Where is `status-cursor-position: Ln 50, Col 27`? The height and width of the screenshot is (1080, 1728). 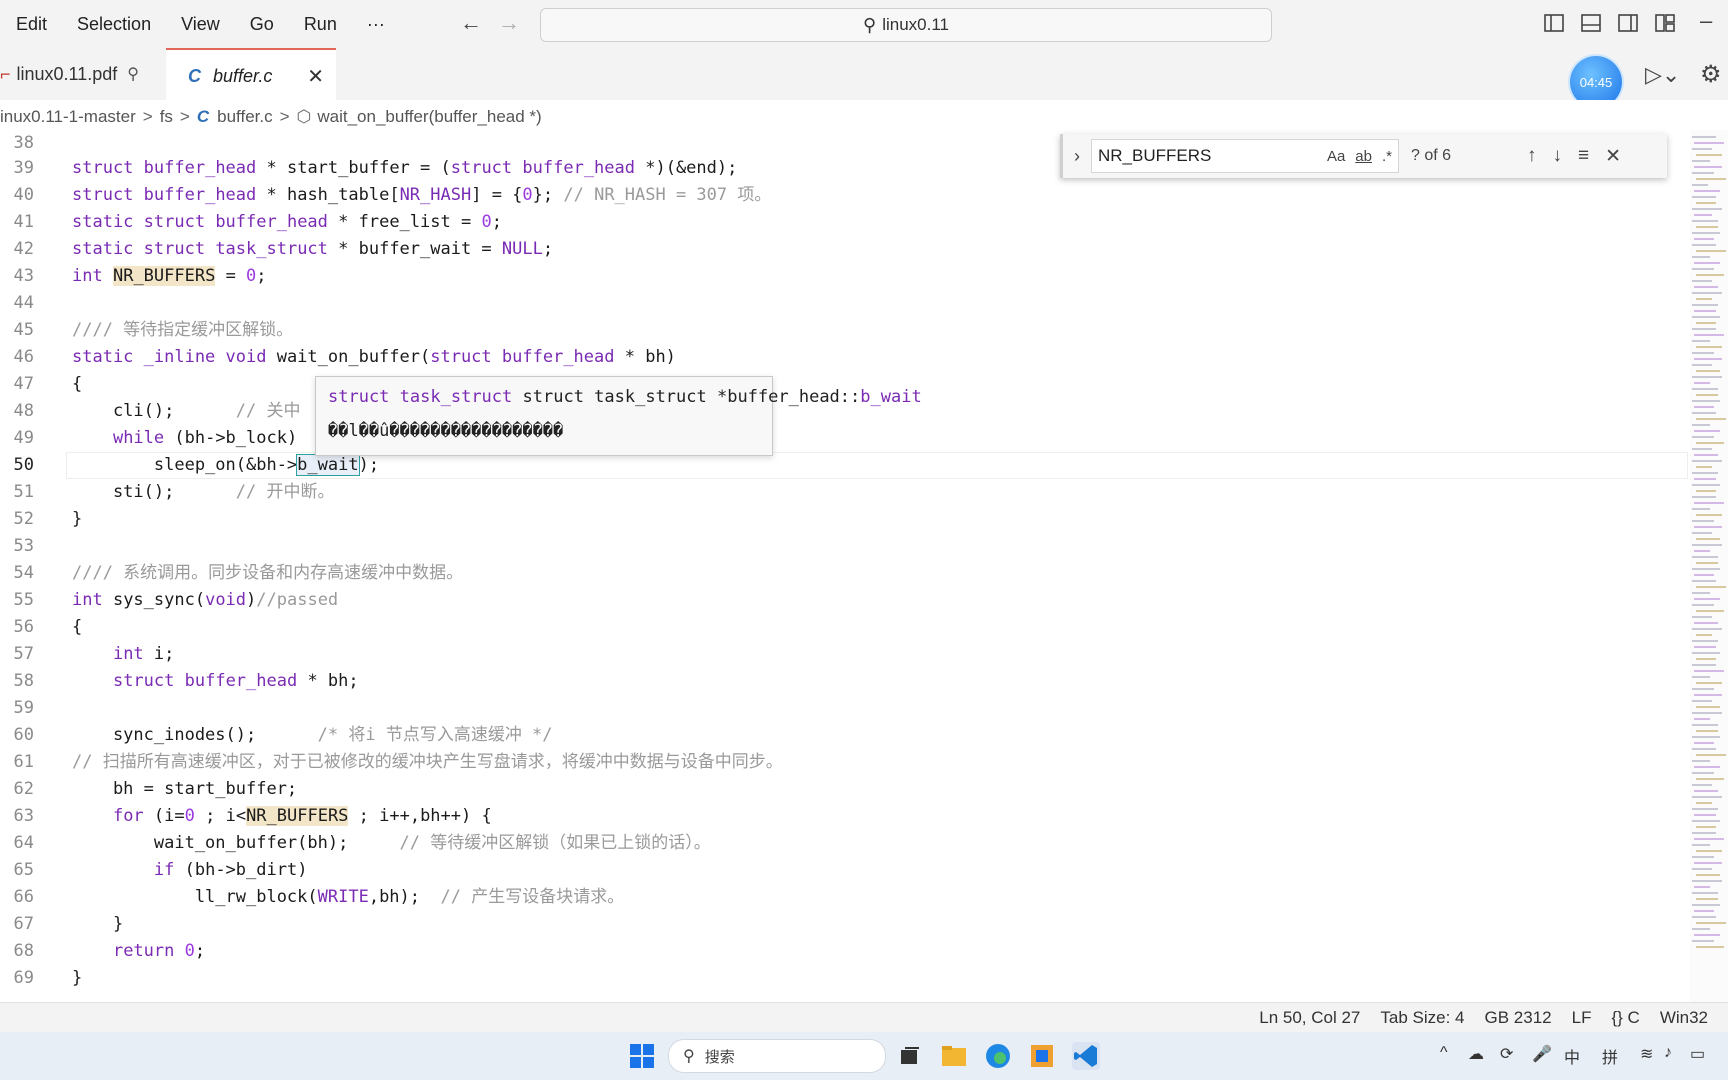
status-cursor-position: Ln 50, Col 27 is located at coordinates (1309, 1018).